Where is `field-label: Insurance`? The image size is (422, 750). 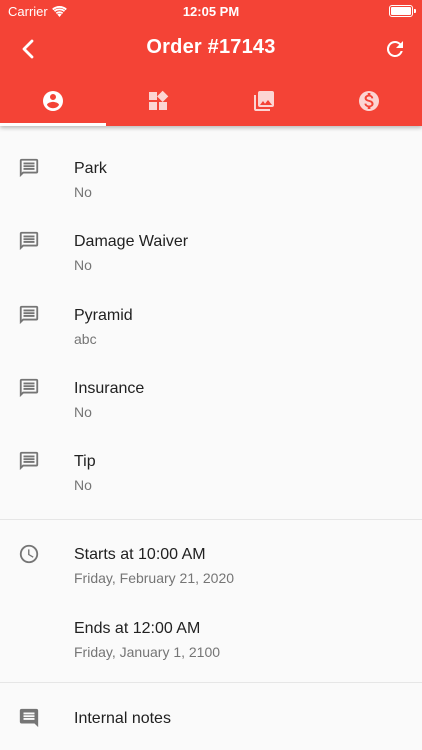
field-label: Insurance is located at coordinates (109, 388).